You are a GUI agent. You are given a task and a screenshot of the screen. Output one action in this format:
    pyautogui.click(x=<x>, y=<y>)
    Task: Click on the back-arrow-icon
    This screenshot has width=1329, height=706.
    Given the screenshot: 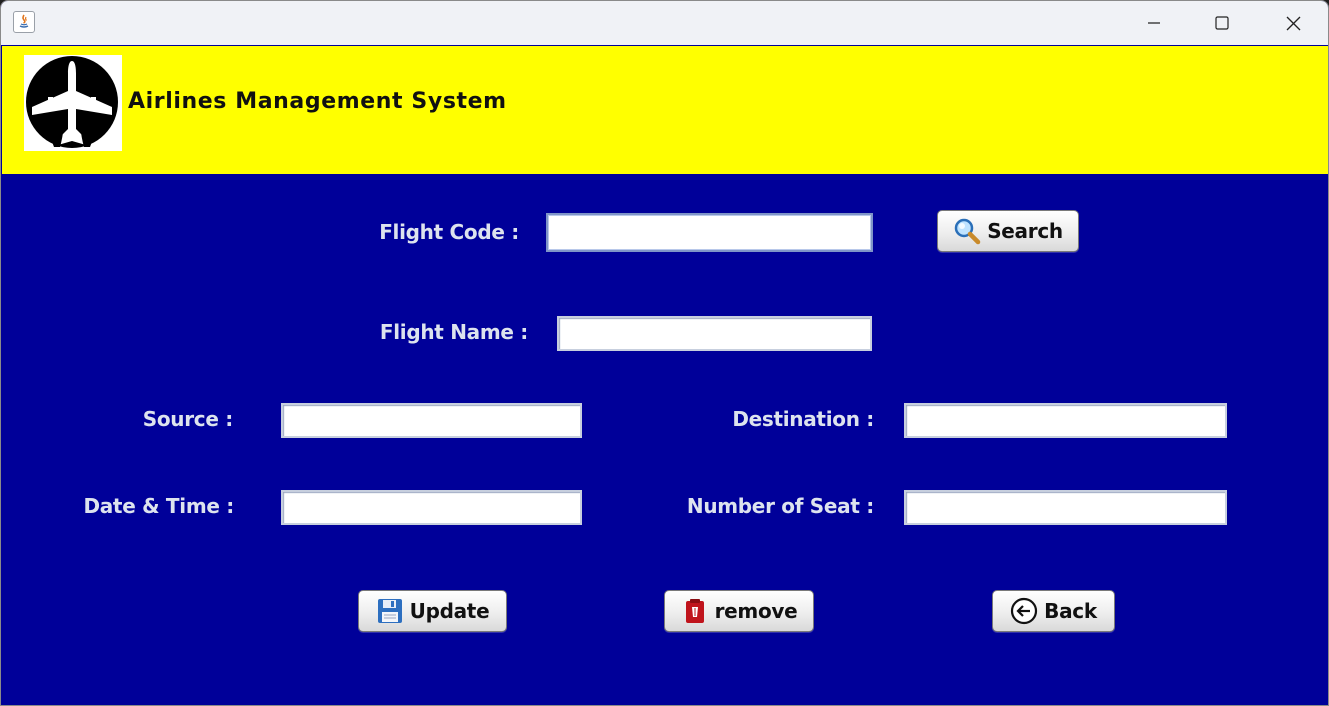 What is the action you would take?
    pyautogui.click(x=1024, y=611)
    